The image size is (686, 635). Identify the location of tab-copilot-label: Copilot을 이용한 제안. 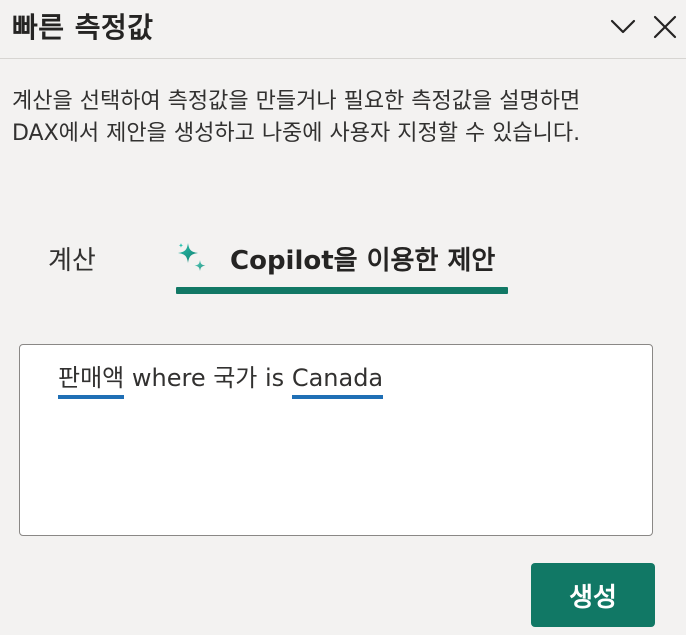
(363, 260).